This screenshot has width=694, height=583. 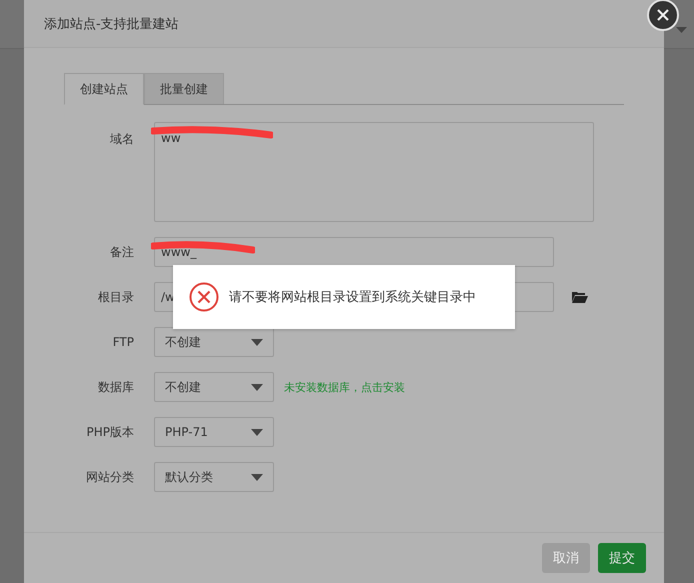 What do you see at coordinates (104, 89) in the screenshot?
I see `tab: 创建站点` at bounding box center [104, 89].